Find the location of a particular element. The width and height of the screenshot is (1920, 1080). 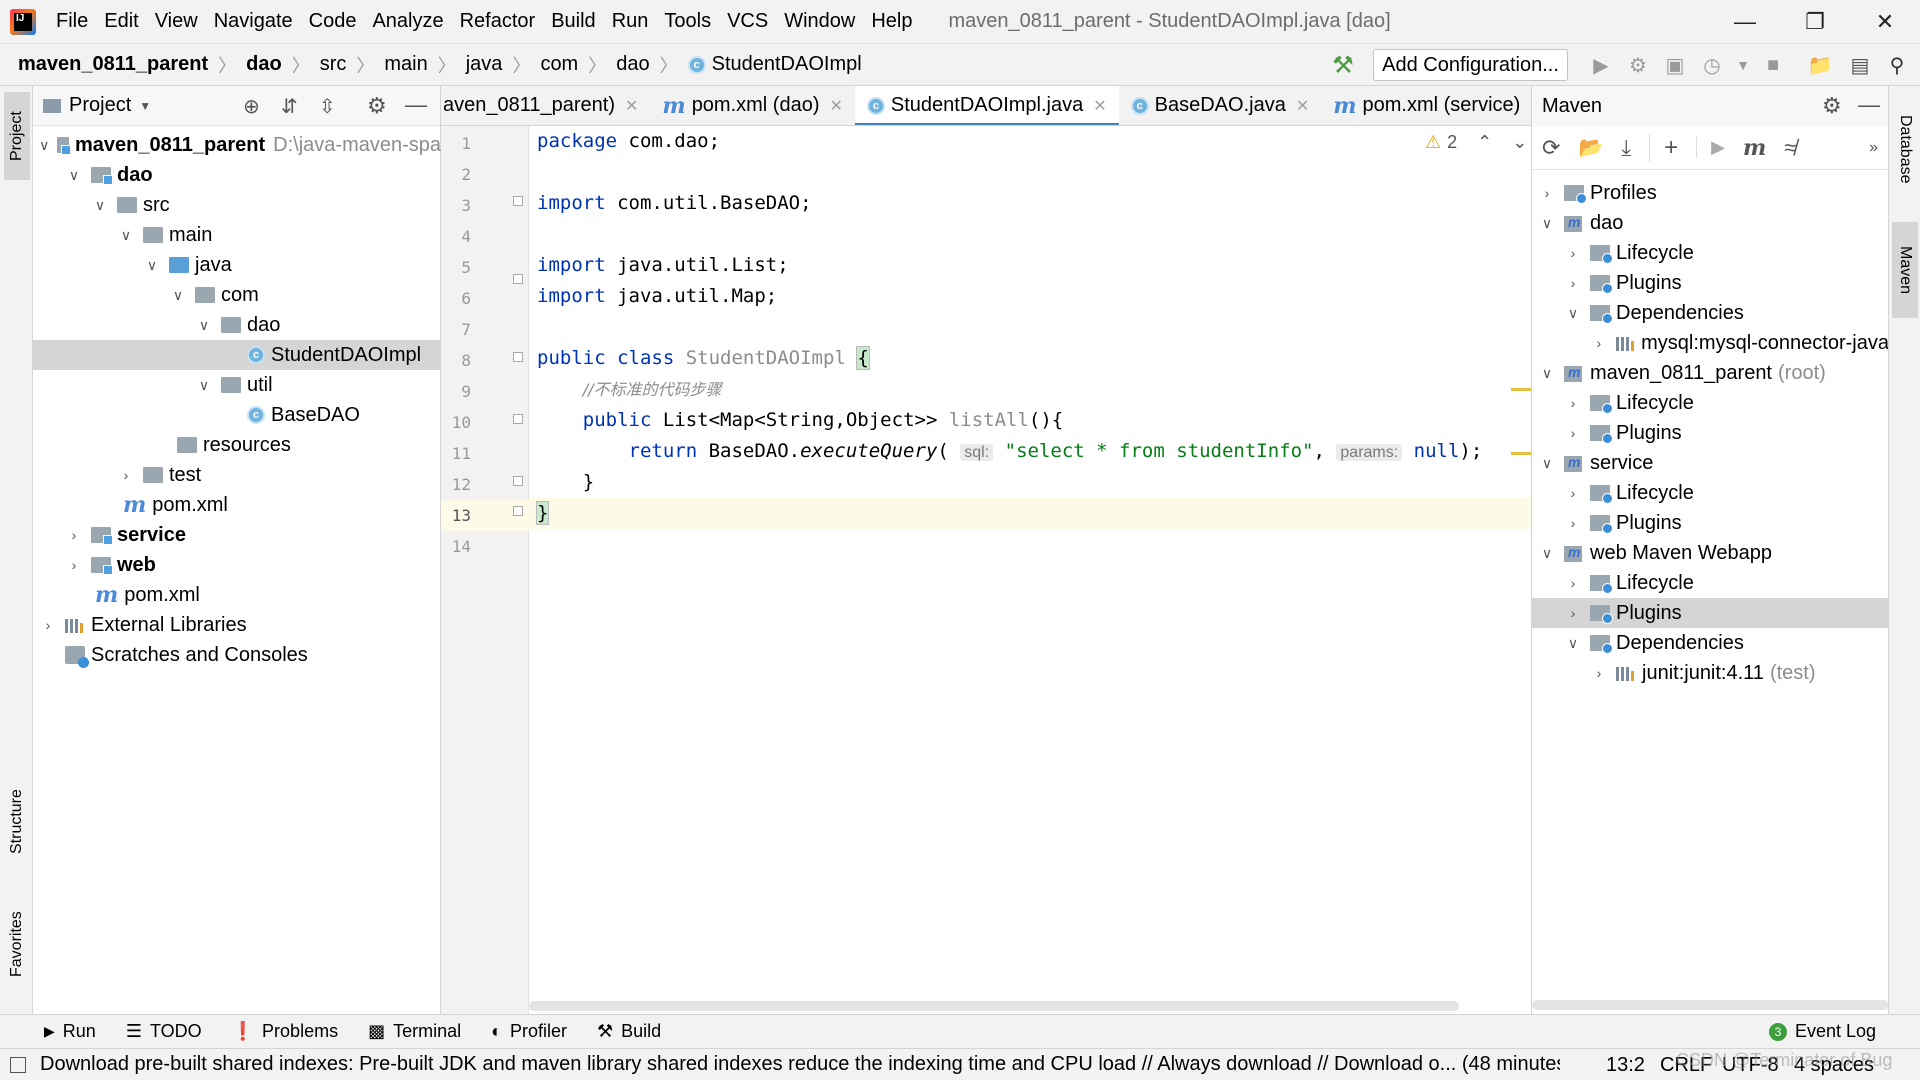

build-tool-button: ⚒ Build is located at coordinates (629, 1031).